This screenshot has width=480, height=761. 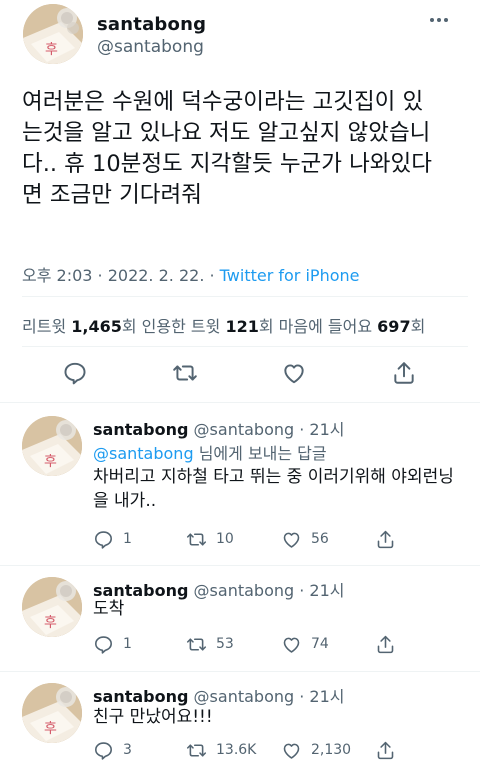 What do you see at coordinates (241, 326) in the screenshot?
I see `quote-count: 121` at bounding box center [241, 326].